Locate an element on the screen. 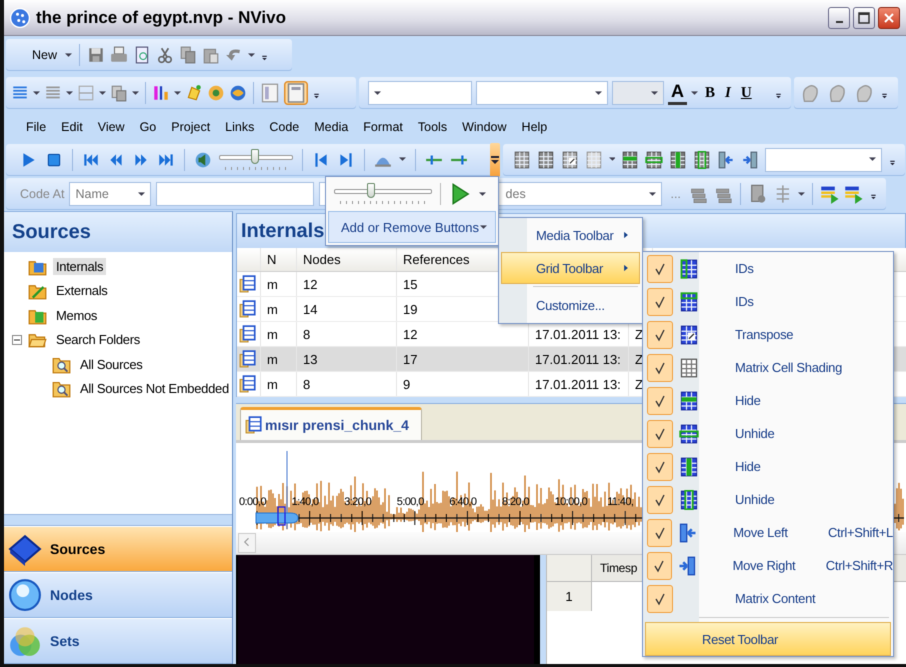  bar-chart-icon is located at coordinates (161, 93).